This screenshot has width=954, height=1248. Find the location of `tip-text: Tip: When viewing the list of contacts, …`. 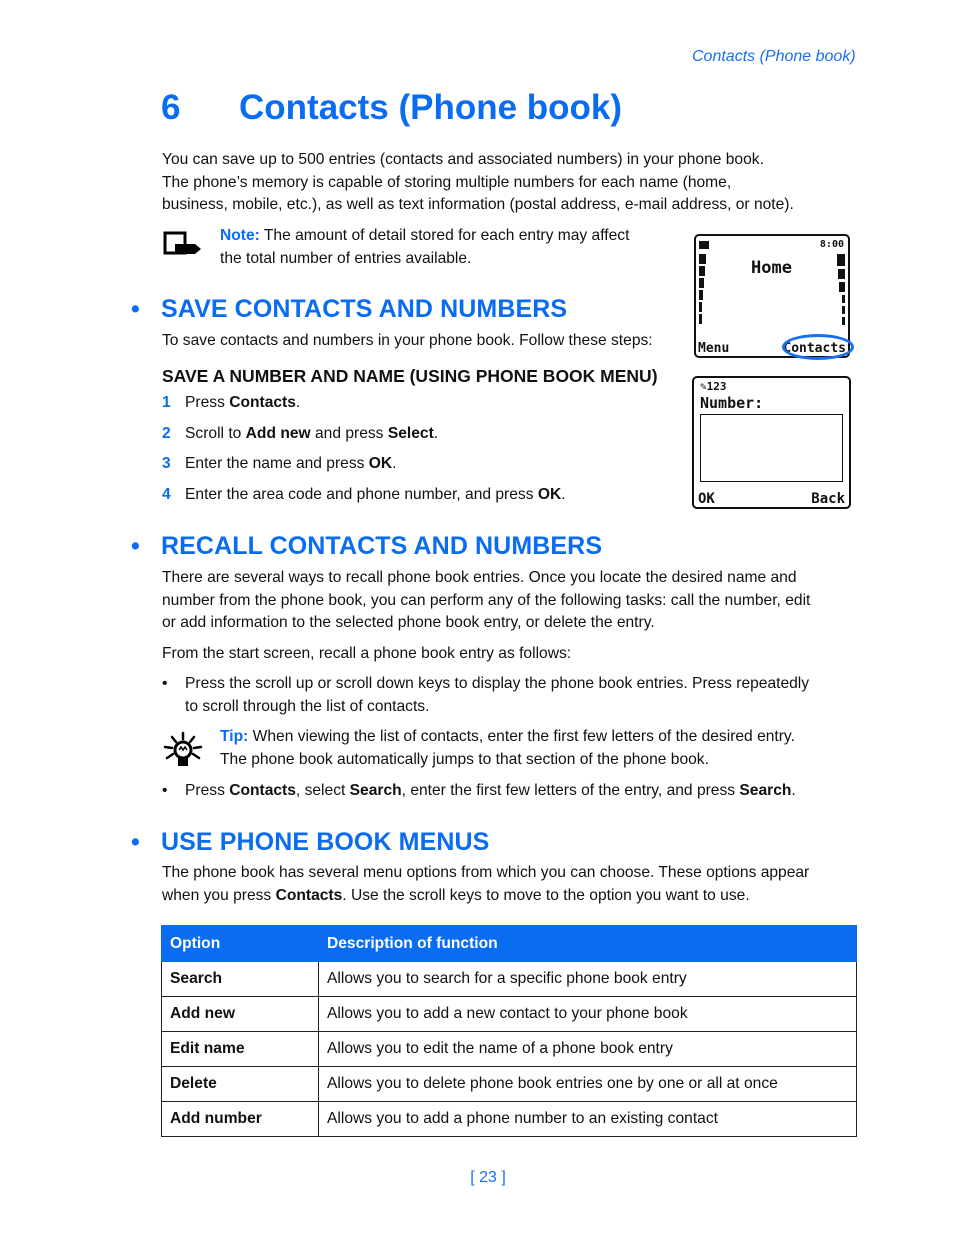

tip-text: Tip: When viewing the list of contacts, … is located at coordinates (545, 748).